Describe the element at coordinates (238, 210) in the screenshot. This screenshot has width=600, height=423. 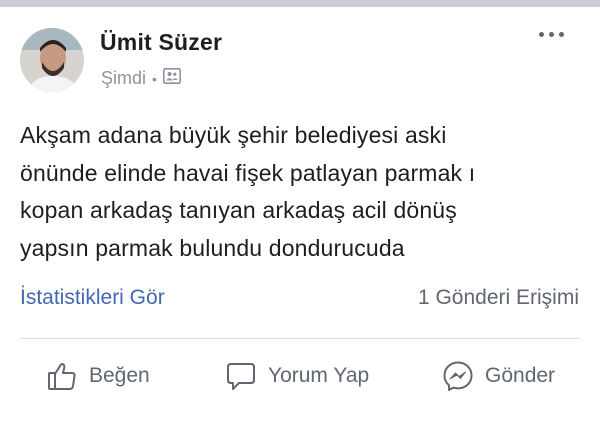
I see `post-text-line: kopan arkadaş tanıyan arkadaş acil dönüş` at that location.